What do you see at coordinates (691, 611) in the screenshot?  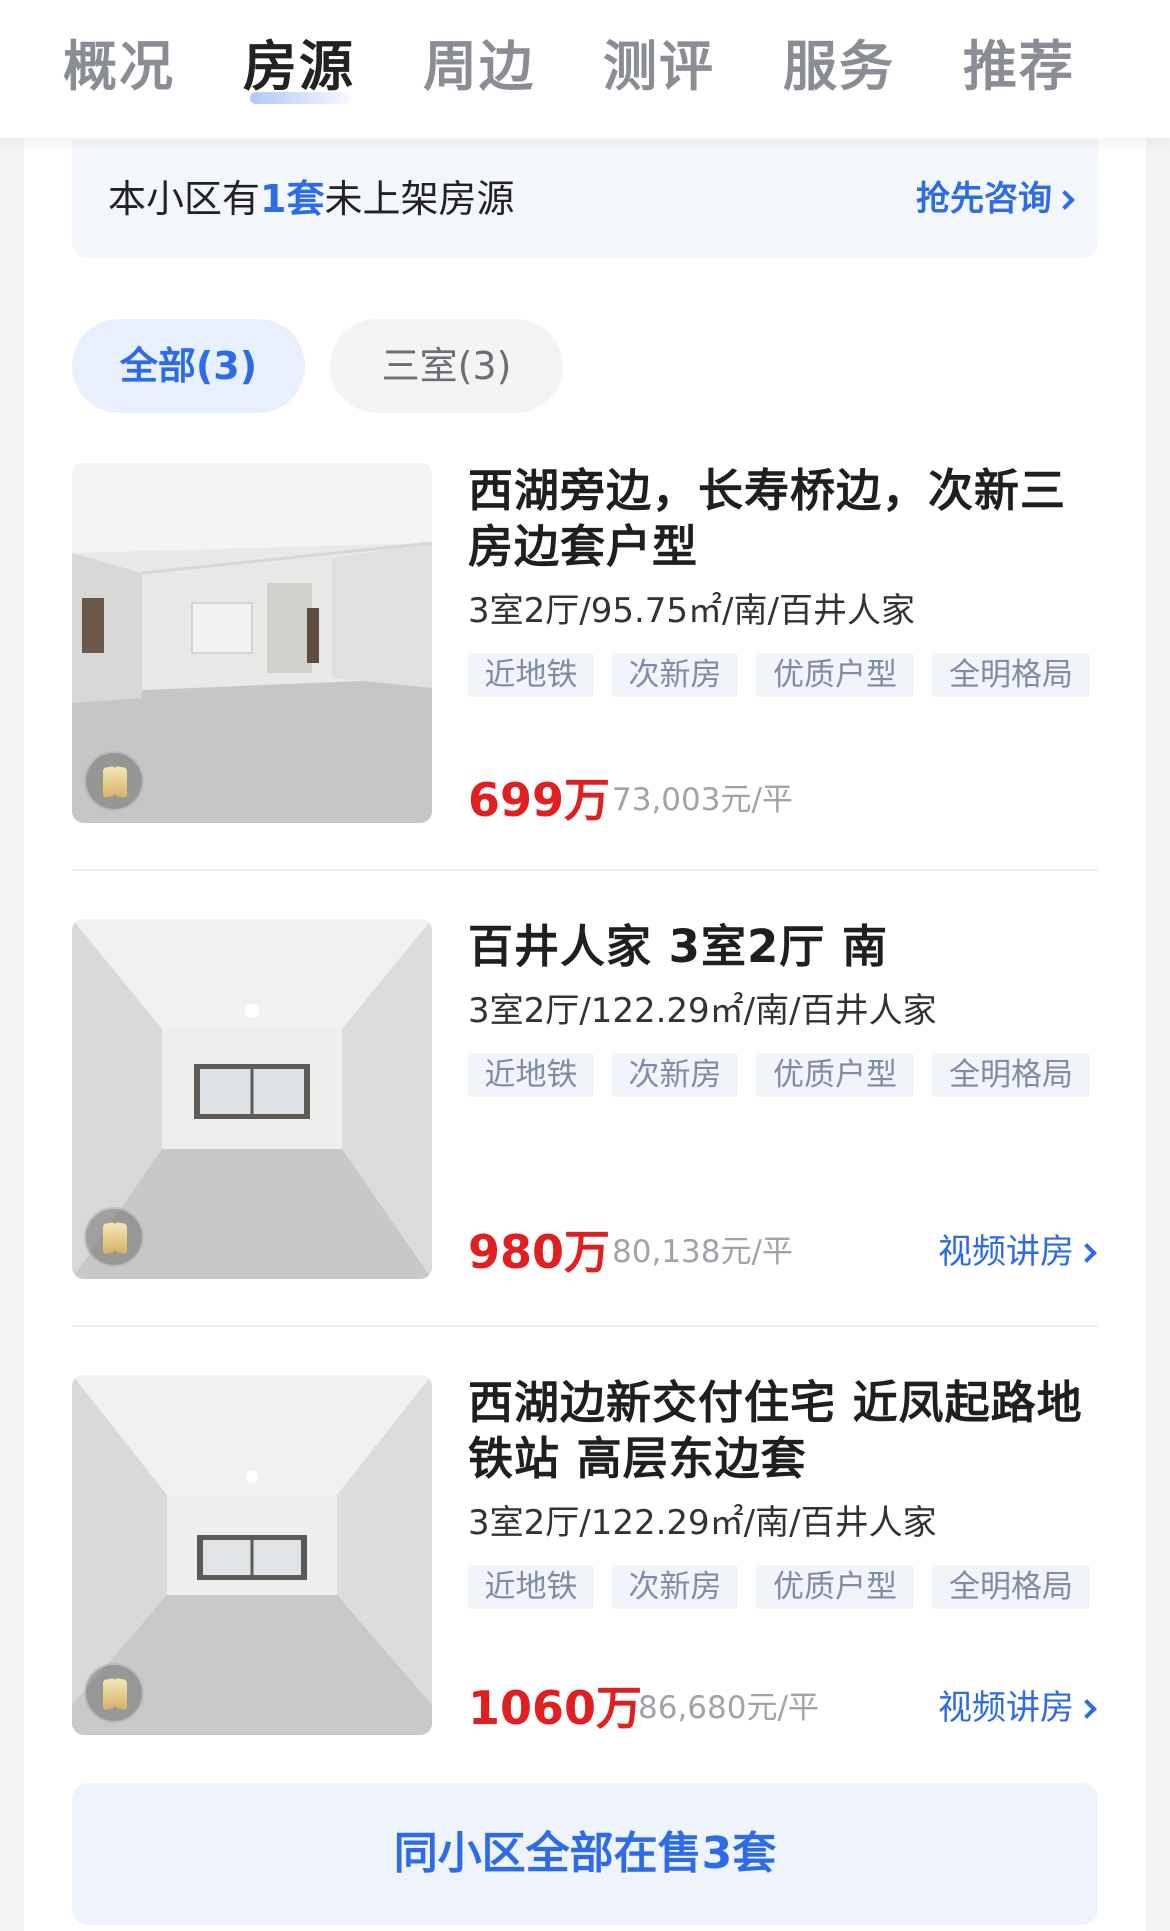 I see `listing-specs: 3室2厅/95.75㎡/南/百井人家` at bounding box center [691, 611].